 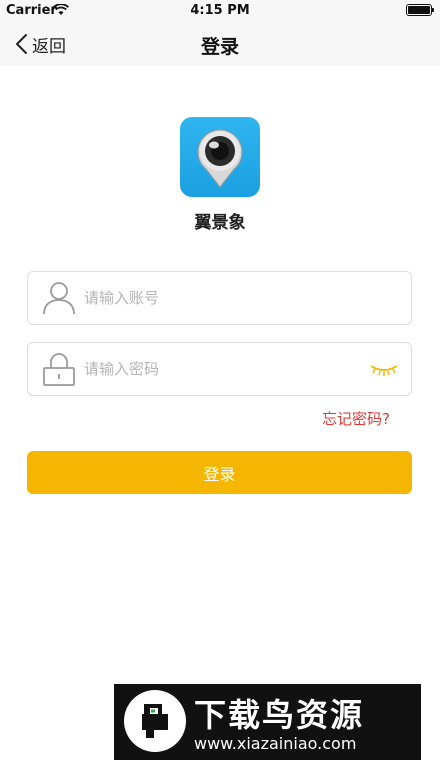 I want to click on user-icon, so click(x=59, y=298).